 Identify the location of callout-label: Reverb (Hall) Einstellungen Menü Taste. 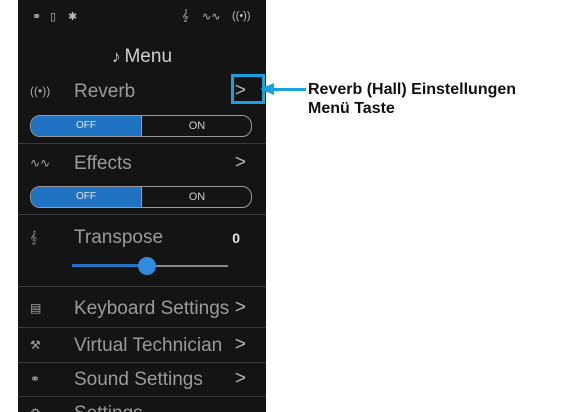
(412, 99).